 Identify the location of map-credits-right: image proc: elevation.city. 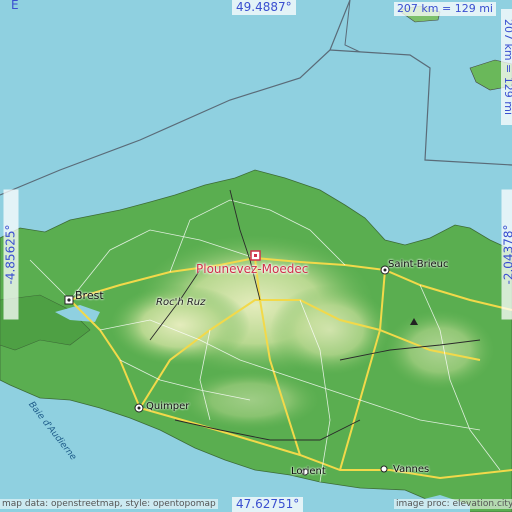
(453, 504).